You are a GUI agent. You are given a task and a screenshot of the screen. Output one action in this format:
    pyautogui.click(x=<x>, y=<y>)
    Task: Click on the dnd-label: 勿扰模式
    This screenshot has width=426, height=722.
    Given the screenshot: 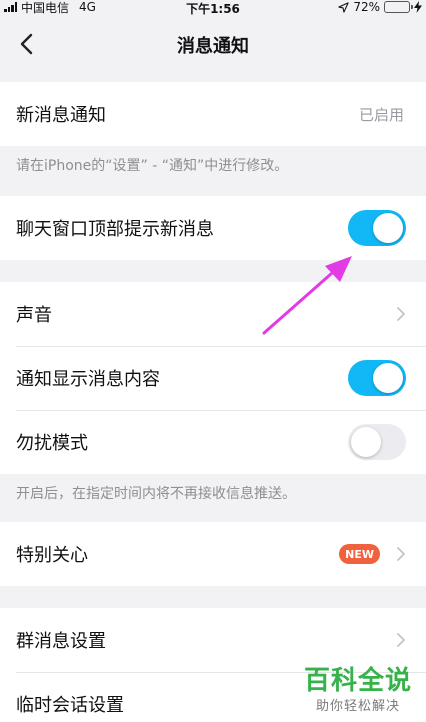 What is the action you would take?
    pyautogui.click(x=52, y=443)
    